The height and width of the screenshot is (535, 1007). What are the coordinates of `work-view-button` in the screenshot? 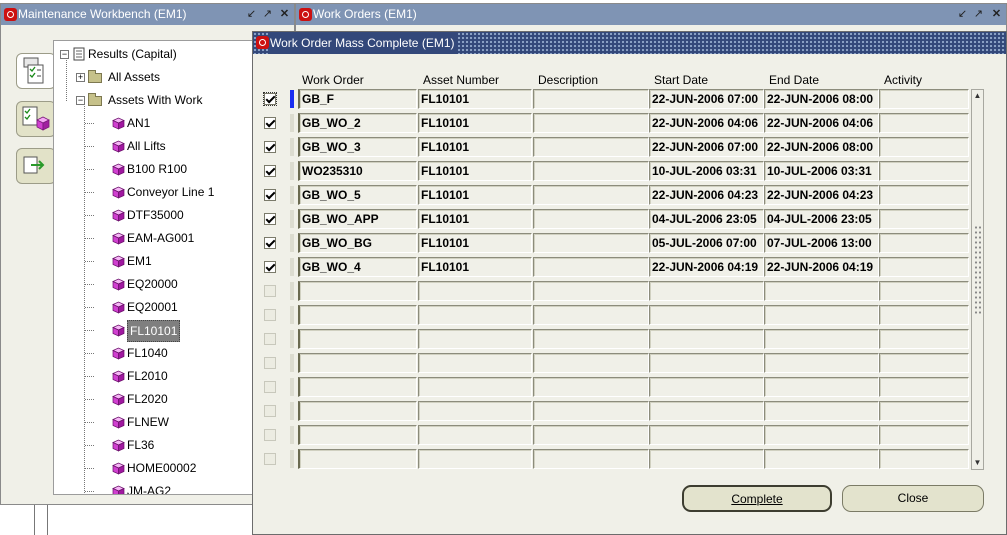 It's located at (36, 119).